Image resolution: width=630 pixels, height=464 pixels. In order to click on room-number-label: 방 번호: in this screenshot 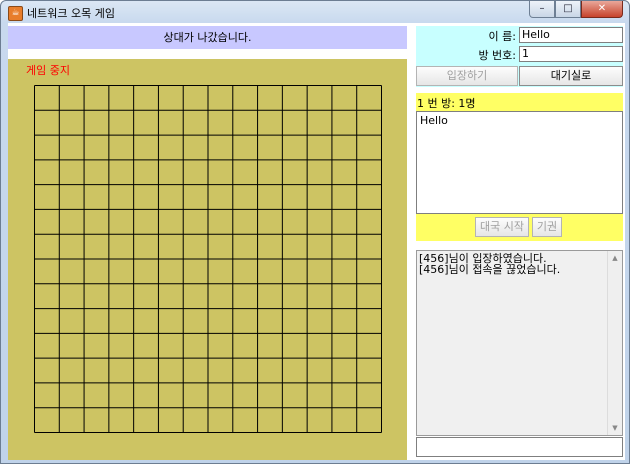, I will do `click(497, 55)`.